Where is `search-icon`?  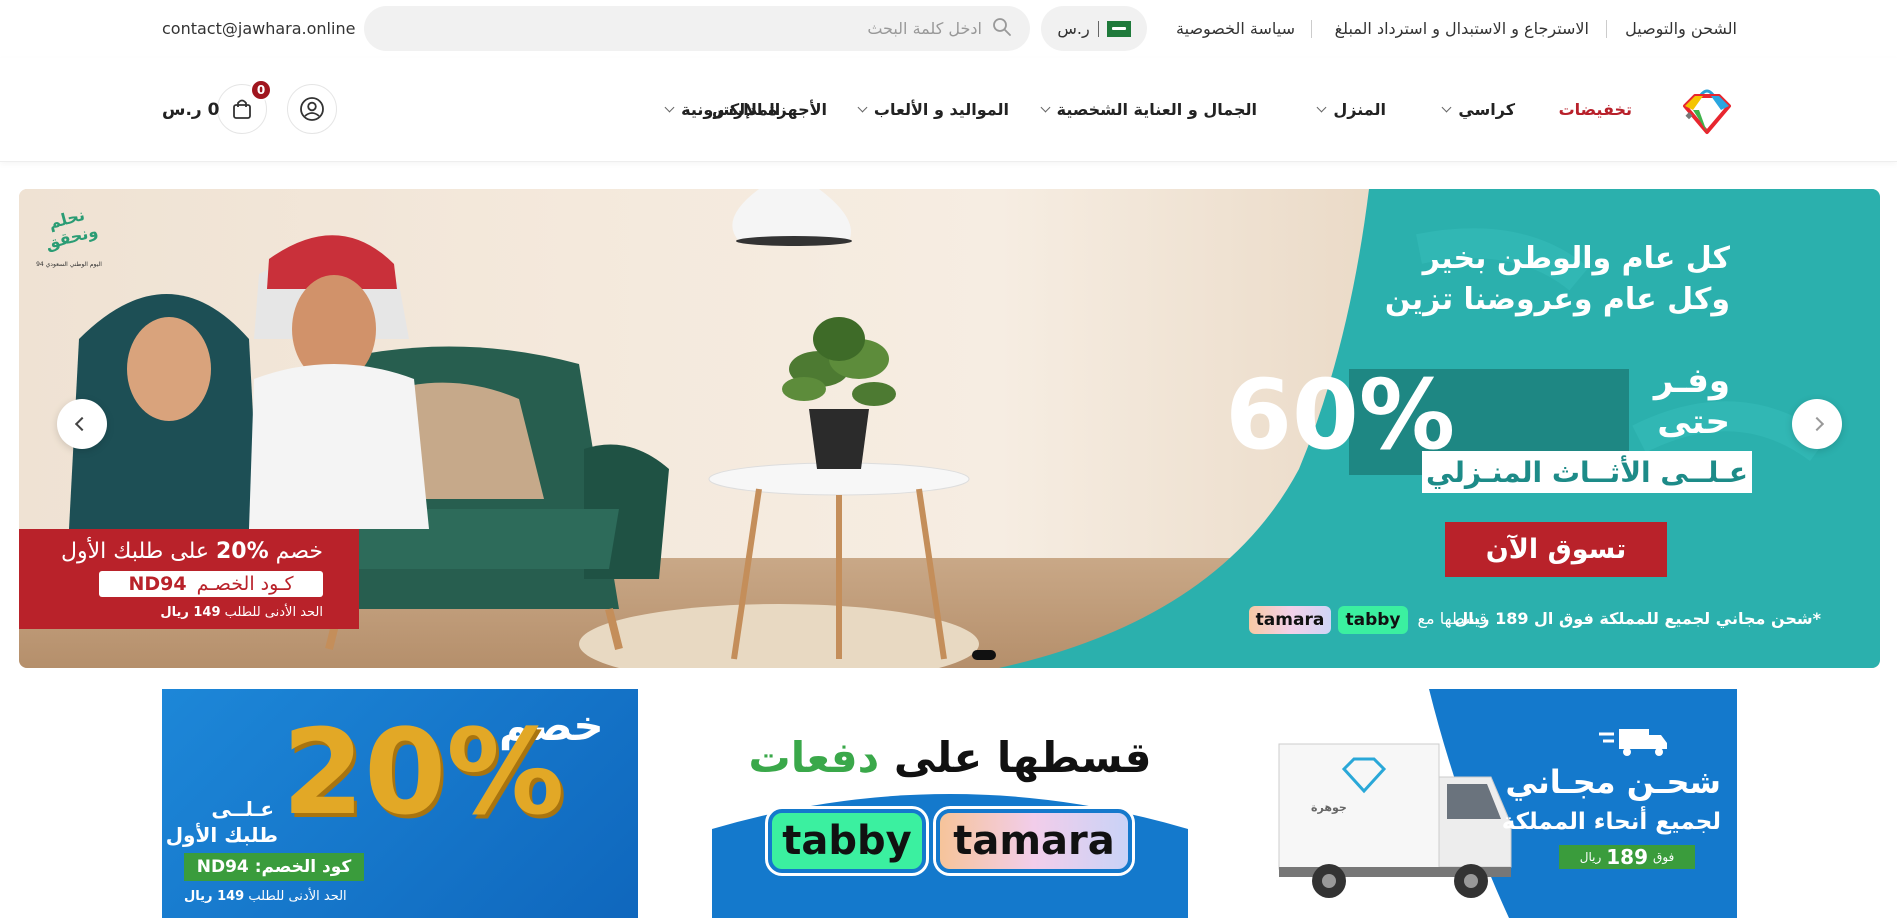 search-icon is located at coordinates (1002, 29).